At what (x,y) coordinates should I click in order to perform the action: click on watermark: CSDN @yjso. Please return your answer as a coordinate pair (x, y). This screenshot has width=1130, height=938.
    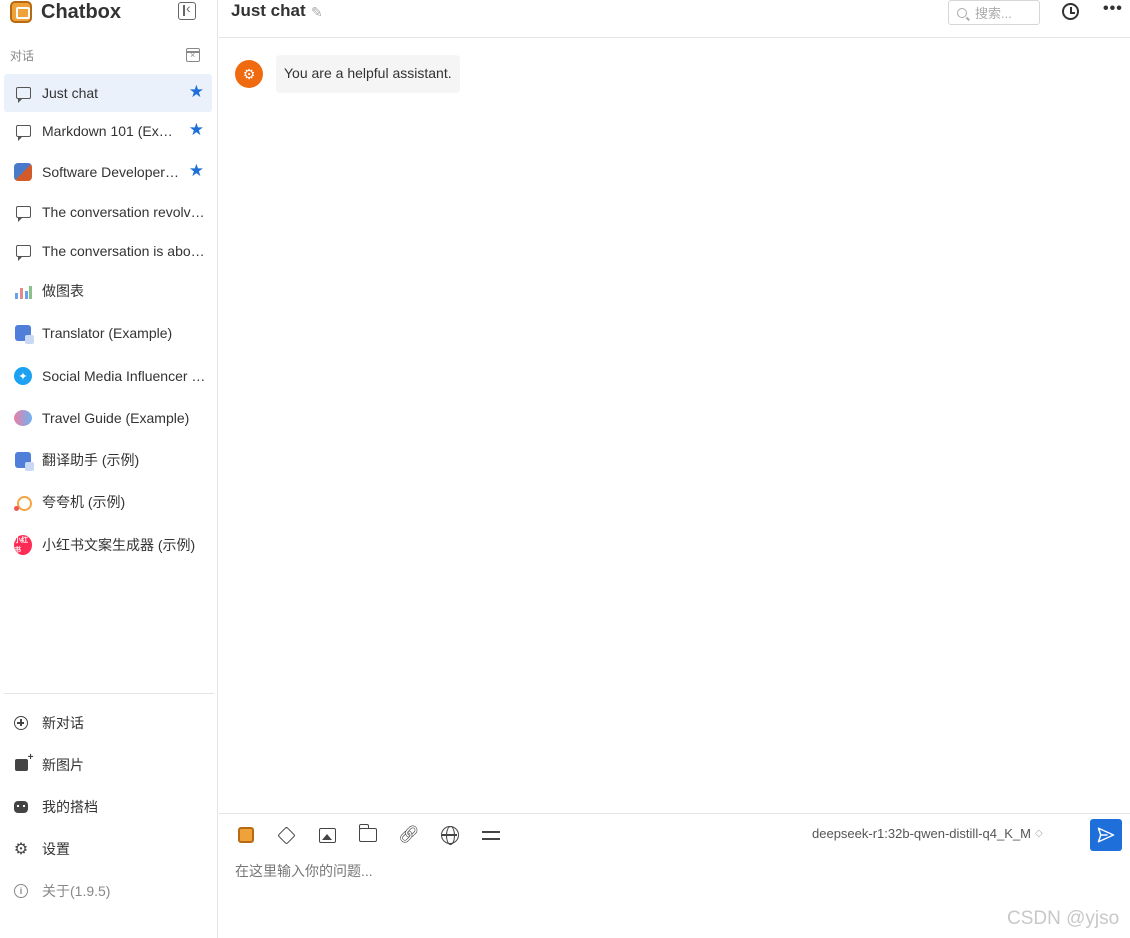
    Looking at the image, I should click on (1063, 918).